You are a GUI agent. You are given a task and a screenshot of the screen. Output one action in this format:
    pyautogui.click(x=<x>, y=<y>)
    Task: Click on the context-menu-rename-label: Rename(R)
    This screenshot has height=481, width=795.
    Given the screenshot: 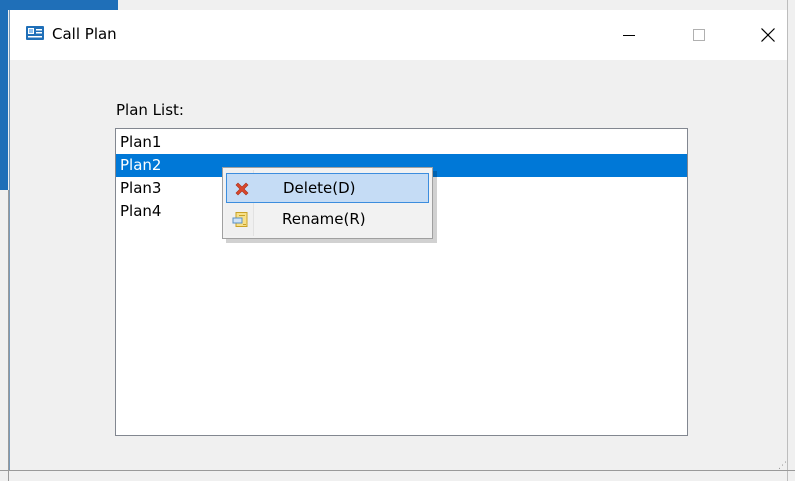 What is the action you would take?
    pyautogui.click(x=324, y=219)
    